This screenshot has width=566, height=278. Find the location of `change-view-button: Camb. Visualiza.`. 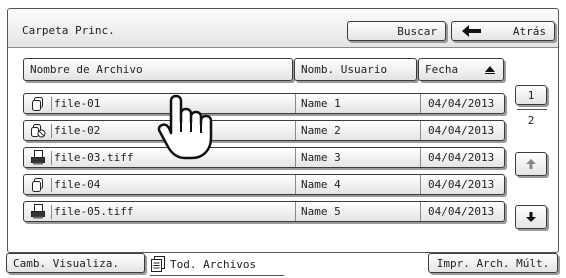

change-view-button: Camb. Visualiza. is located at coordinates (75, 263).